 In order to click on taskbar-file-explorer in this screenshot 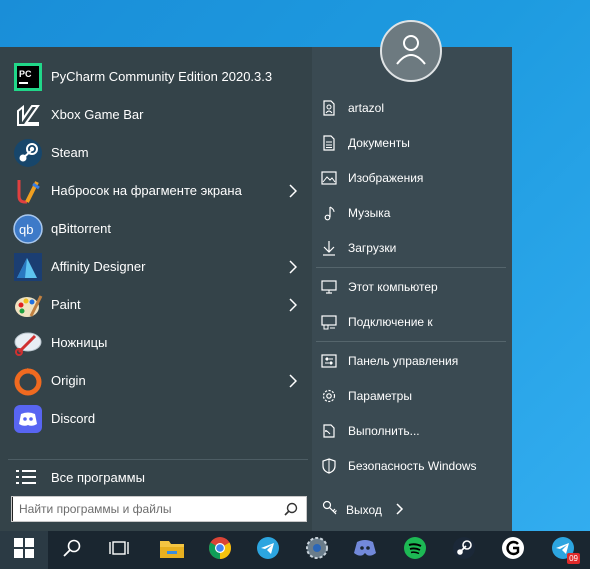, I will do `click(172, 550)`.